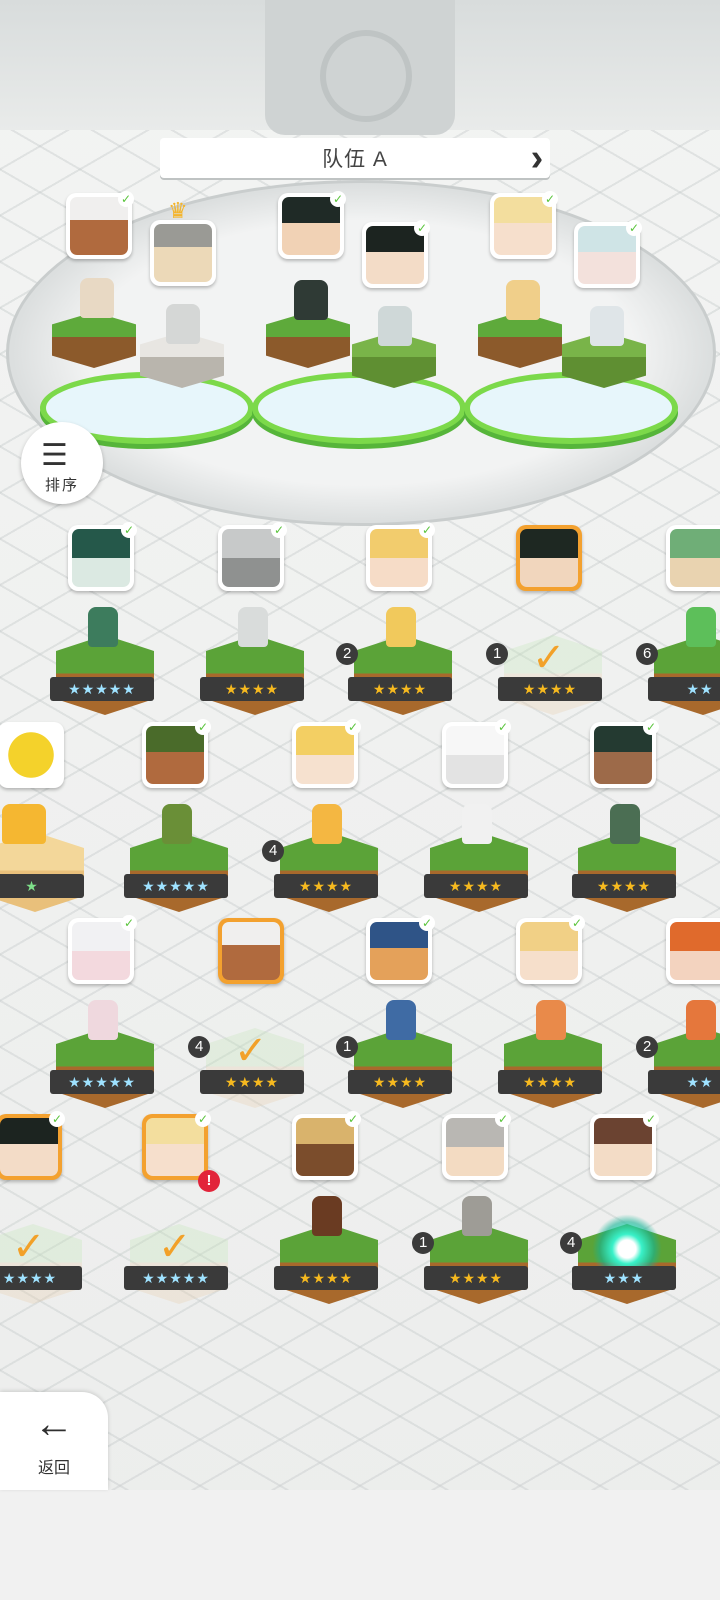 The width and height of the screenshot is (720, 1600). What do you see at coordinates (678, 625) in the screenshot?
I see `roster-hero-r1c5: 6 ★★` at bounding box center [678, 625].